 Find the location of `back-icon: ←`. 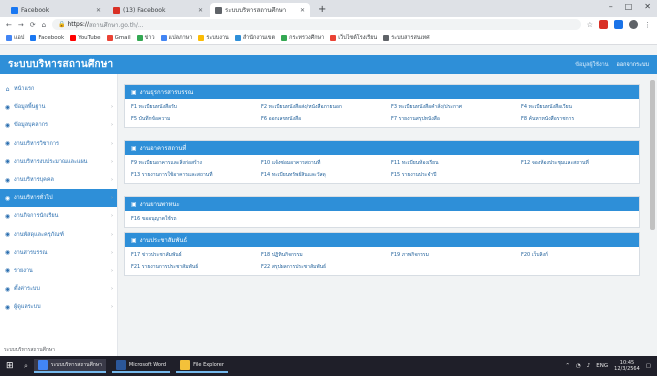

back-icon: ← is located at coordinates (9, 25).